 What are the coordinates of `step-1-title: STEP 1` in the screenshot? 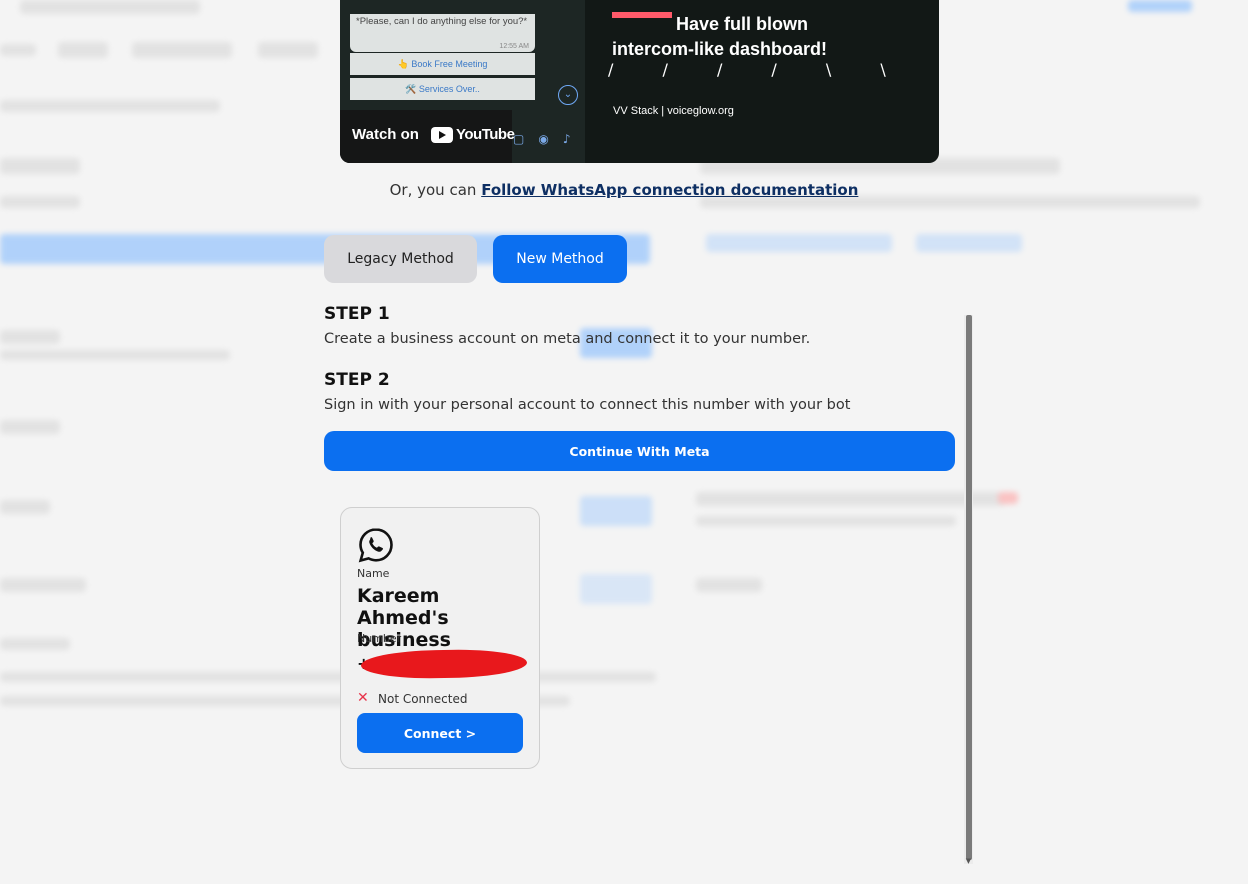 It's located at (357, 314).